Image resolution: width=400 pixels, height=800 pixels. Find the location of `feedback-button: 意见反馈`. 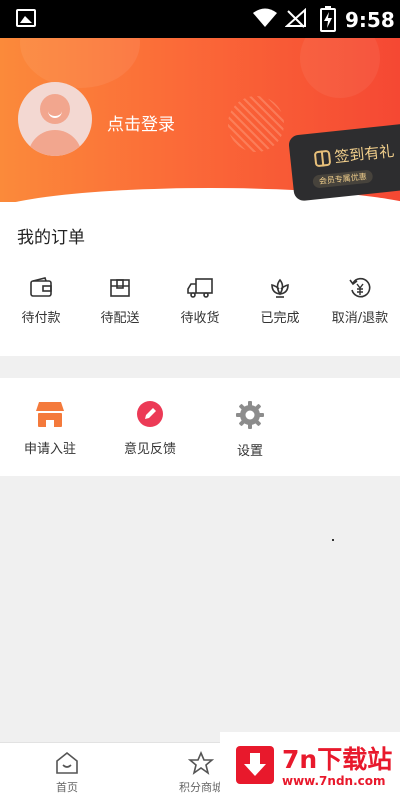

feedback-button: 意见反馈 is located at coordinates (150, 428).